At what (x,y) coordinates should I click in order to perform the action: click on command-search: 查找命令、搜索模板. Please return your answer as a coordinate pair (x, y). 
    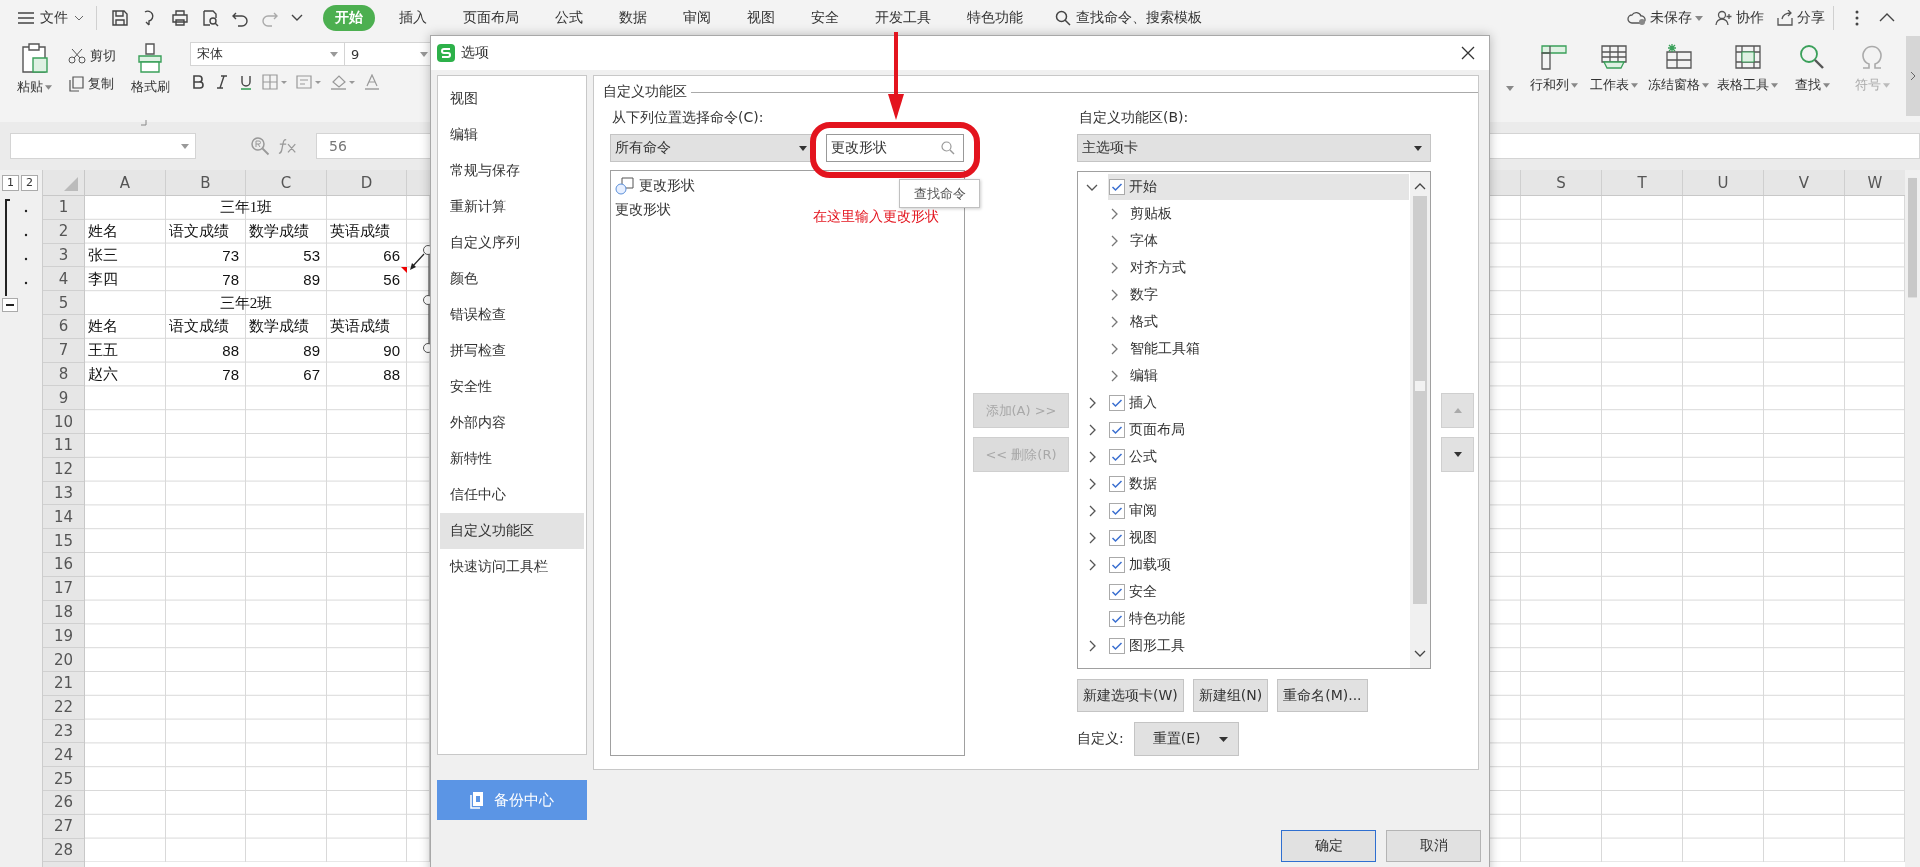
    Looking at the image, I should click on (1128, 18).